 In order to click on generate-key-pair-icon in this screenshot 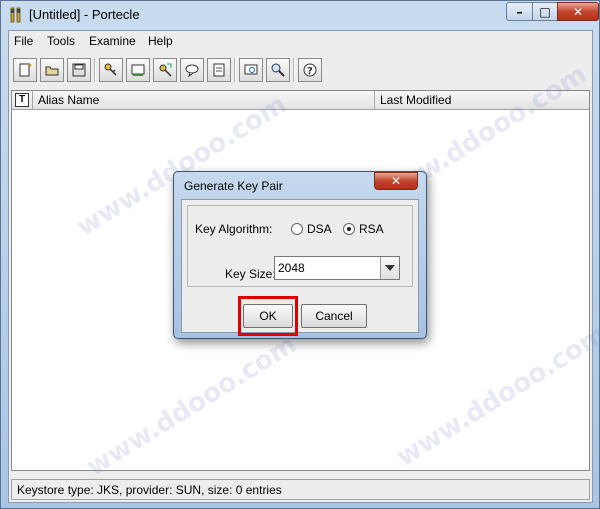, I will do `click(110, 69)`.